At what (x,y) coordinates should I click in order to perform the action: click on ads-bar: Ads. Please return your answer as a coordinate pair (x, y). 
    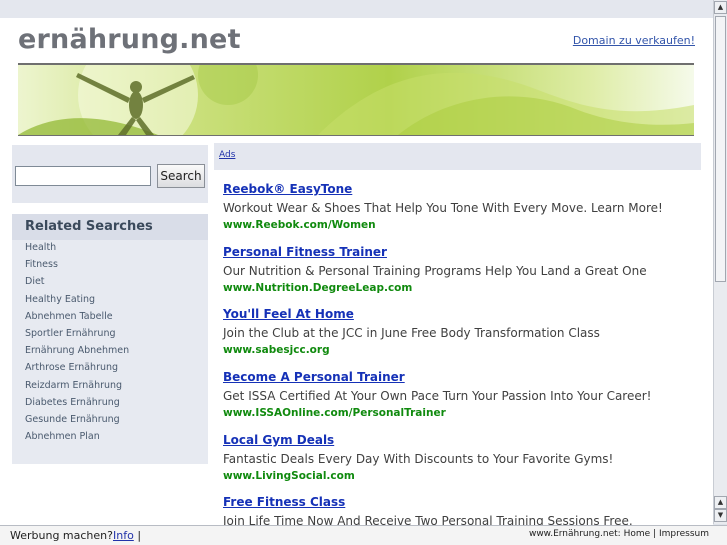
    Looking at the image, I should click on (457, 156).